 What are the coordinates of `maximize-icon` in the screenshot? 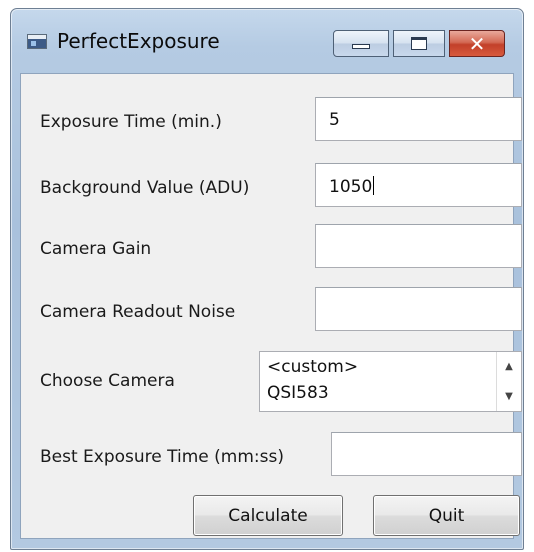 It's located at (419, 43).